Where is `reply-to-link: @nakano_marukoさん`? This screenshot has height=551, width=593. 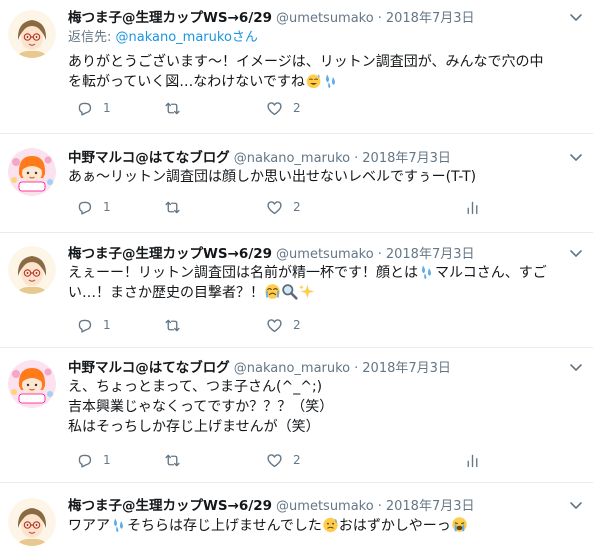 reply-to-link: @nakano_marukoさん is located at coordinates (187, 37).